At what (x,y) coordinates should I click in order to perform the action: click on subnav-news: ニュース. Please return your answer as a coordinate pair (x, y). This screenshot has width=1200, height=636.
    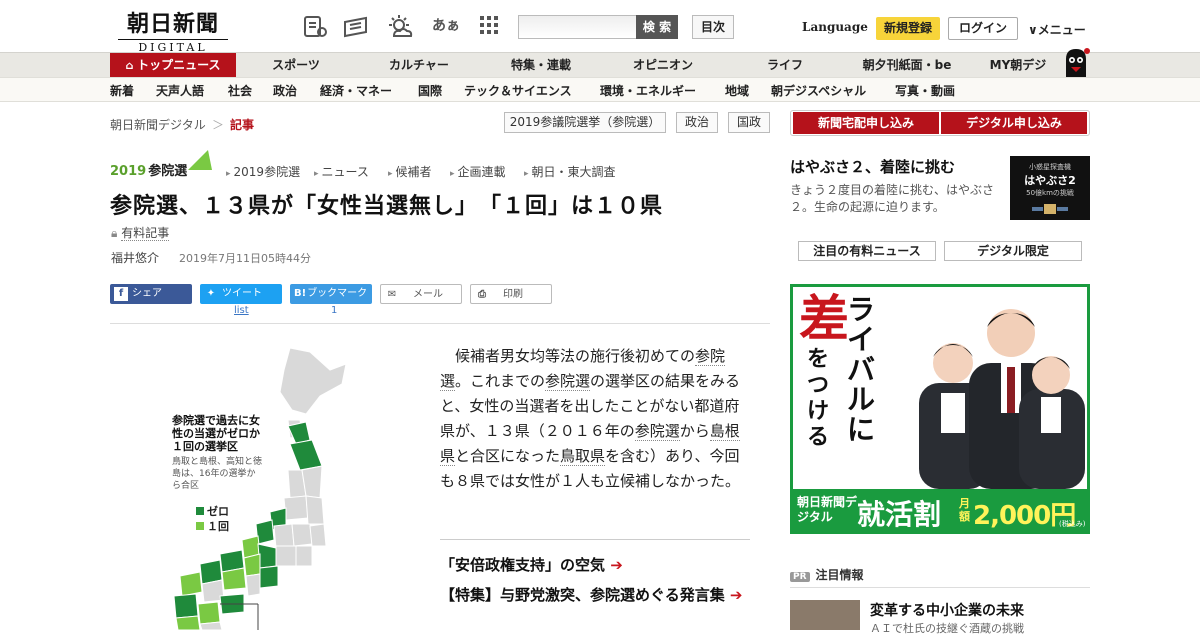
    Looking at the image, I should click on (341, 171).